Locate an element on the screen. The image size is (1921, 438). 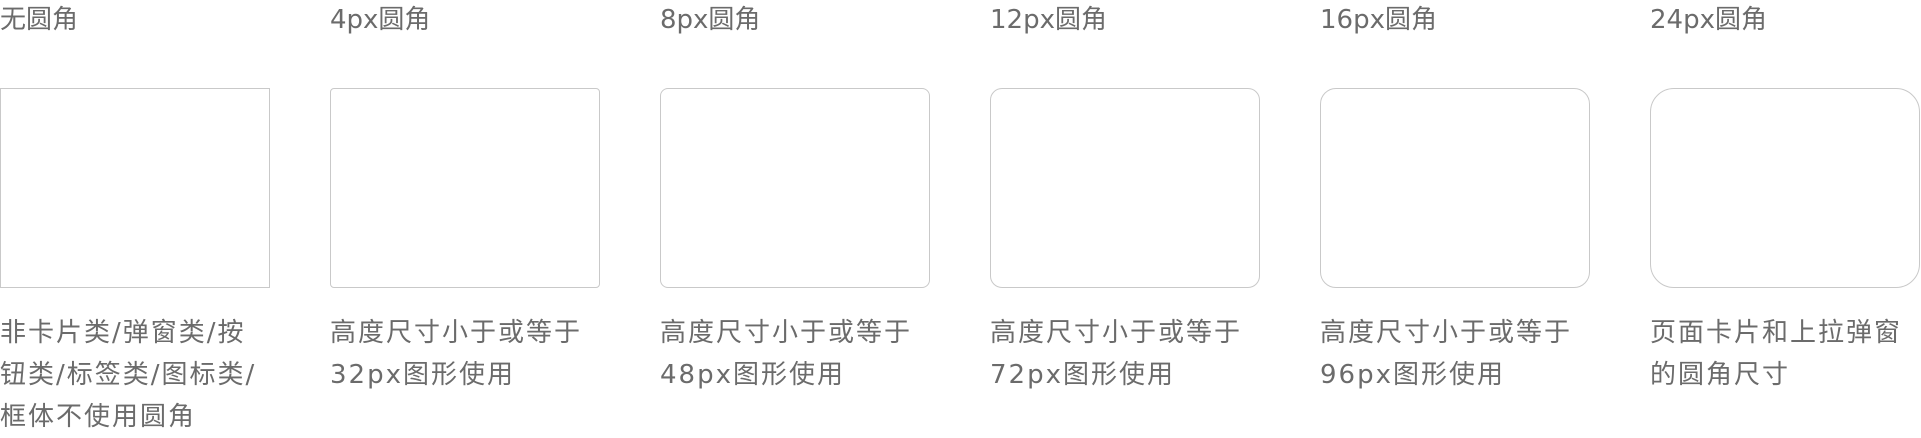
radius-description: 高度尺寸小于或等于 72px图形使用 is located at coordinates (1127, 354).